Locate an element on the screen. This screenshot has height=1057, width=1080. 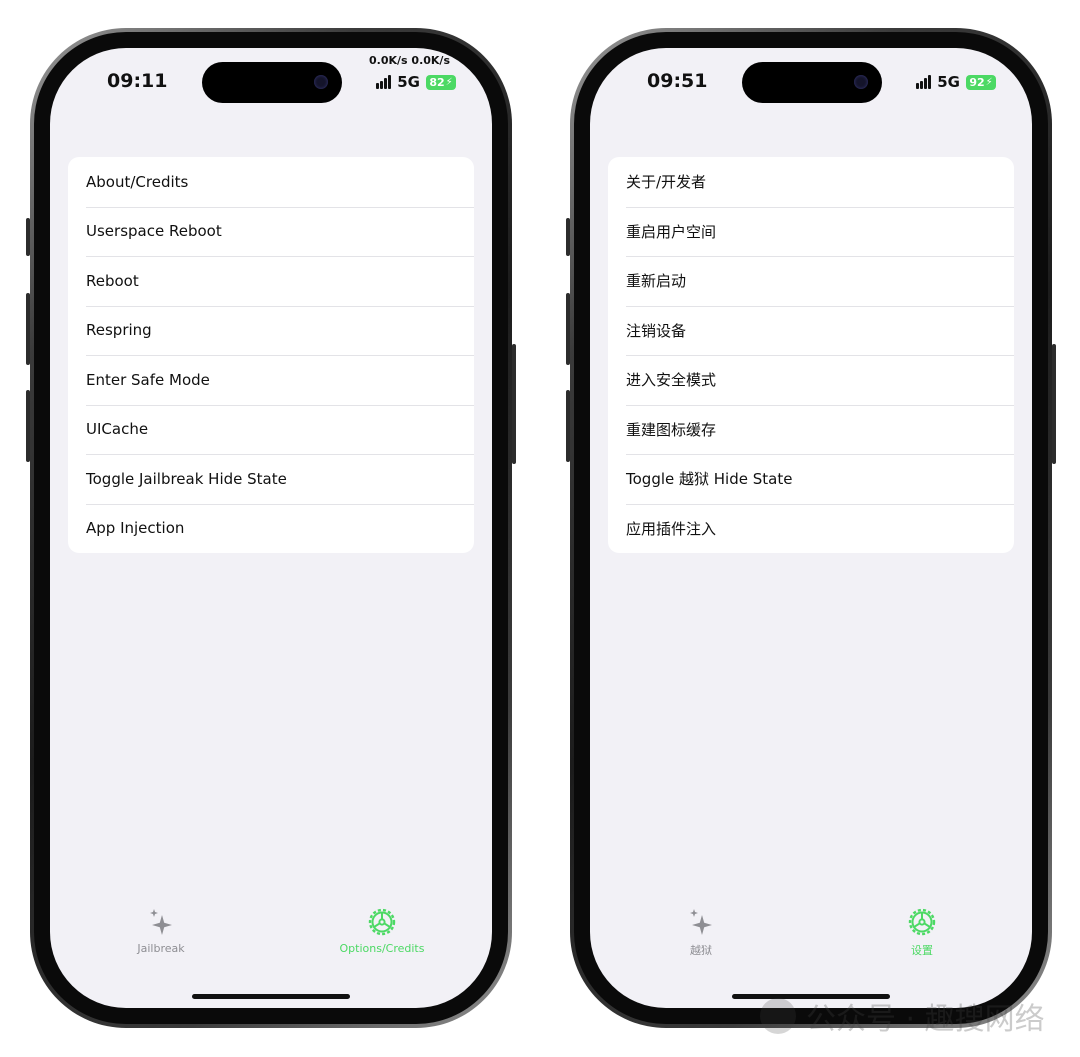
menu-item-safe-mode: Enter Safe Mode is located at coordinates (271, 380).